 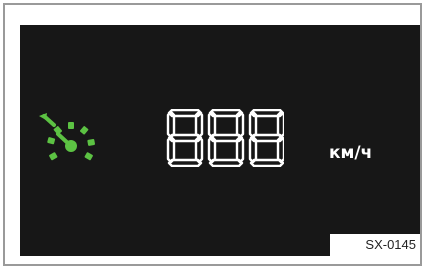 What do you see at coordinates (266, 138) in the screenshot?
I see `digit-3-segment-g` at bounding box center [266, 138].